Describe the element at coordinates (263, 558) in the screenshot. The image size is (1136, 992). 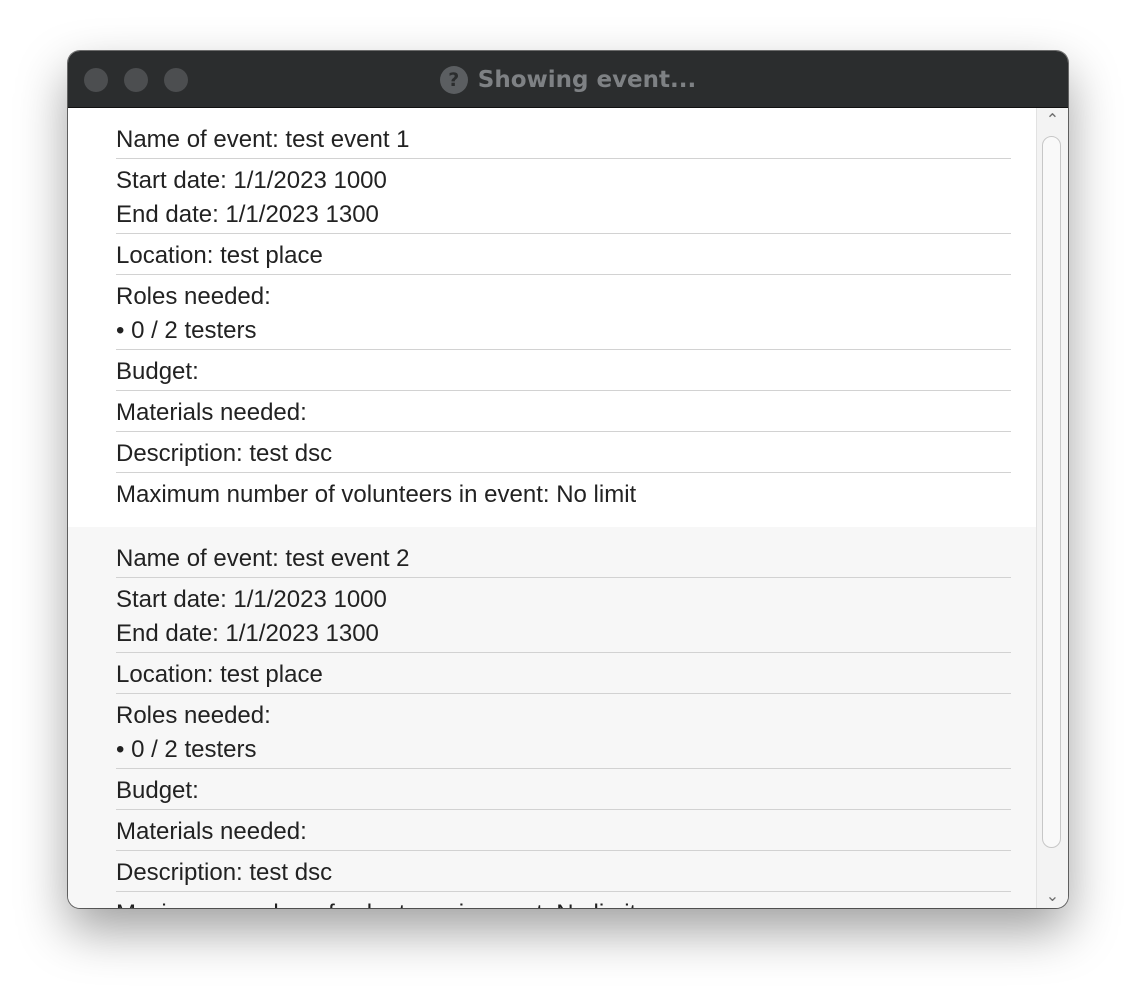
I see `event-name: Name of event: test event 2` at that location.